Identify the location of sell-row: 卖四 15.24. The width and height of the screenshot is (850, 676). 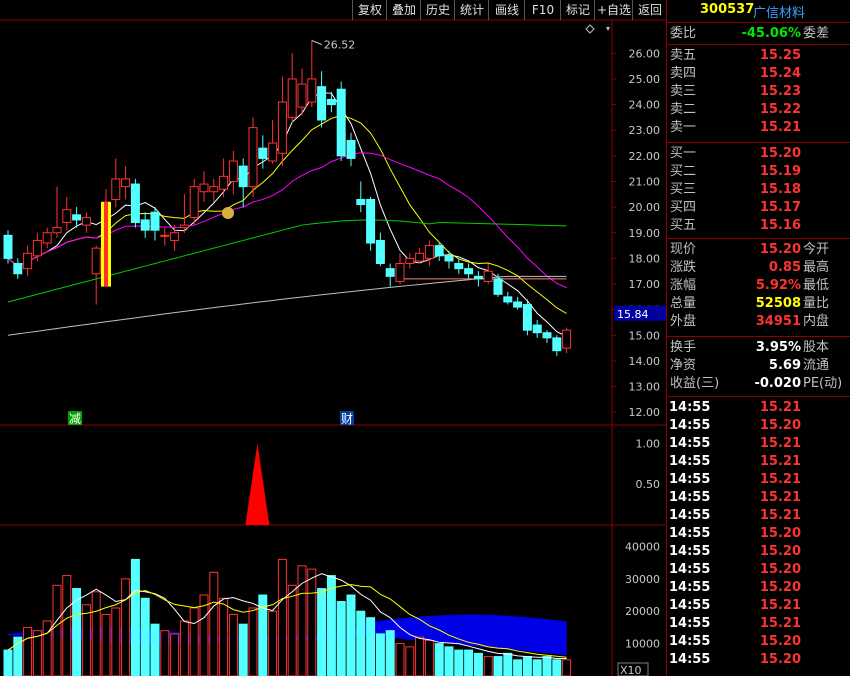
(758, 74).